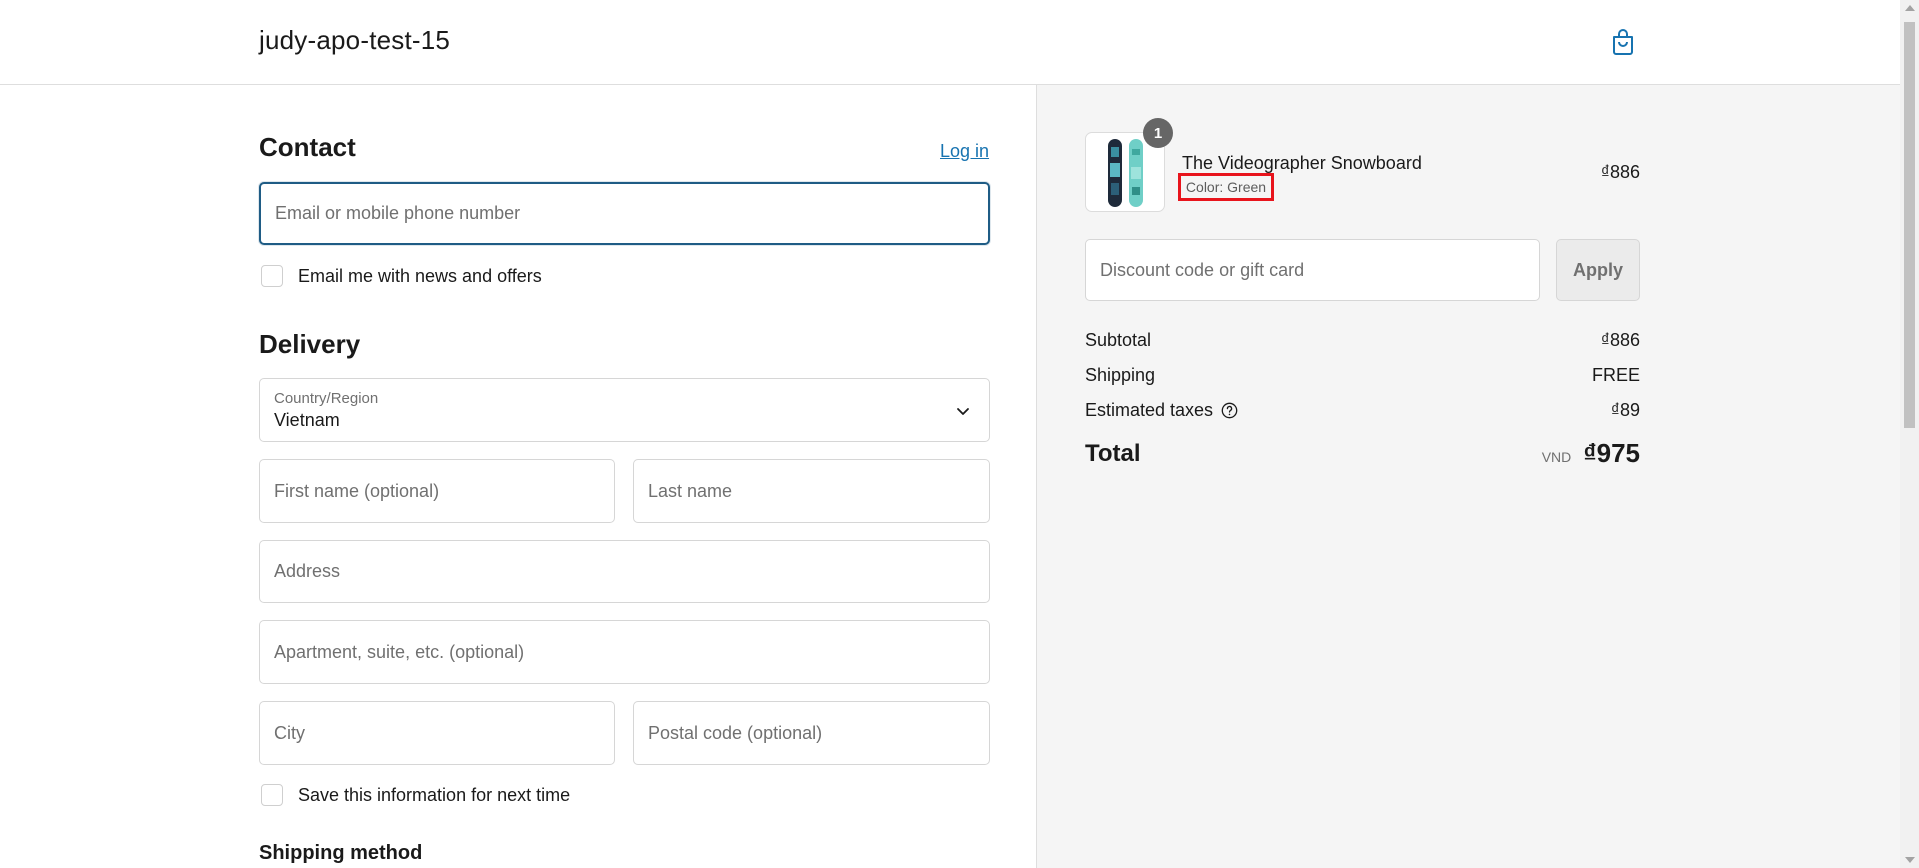 The width and height of the screenshot is (1919, 868). Describe the element at coordinates (963, 411) in the screenshot. I see `chevron-down-icon` at that location.